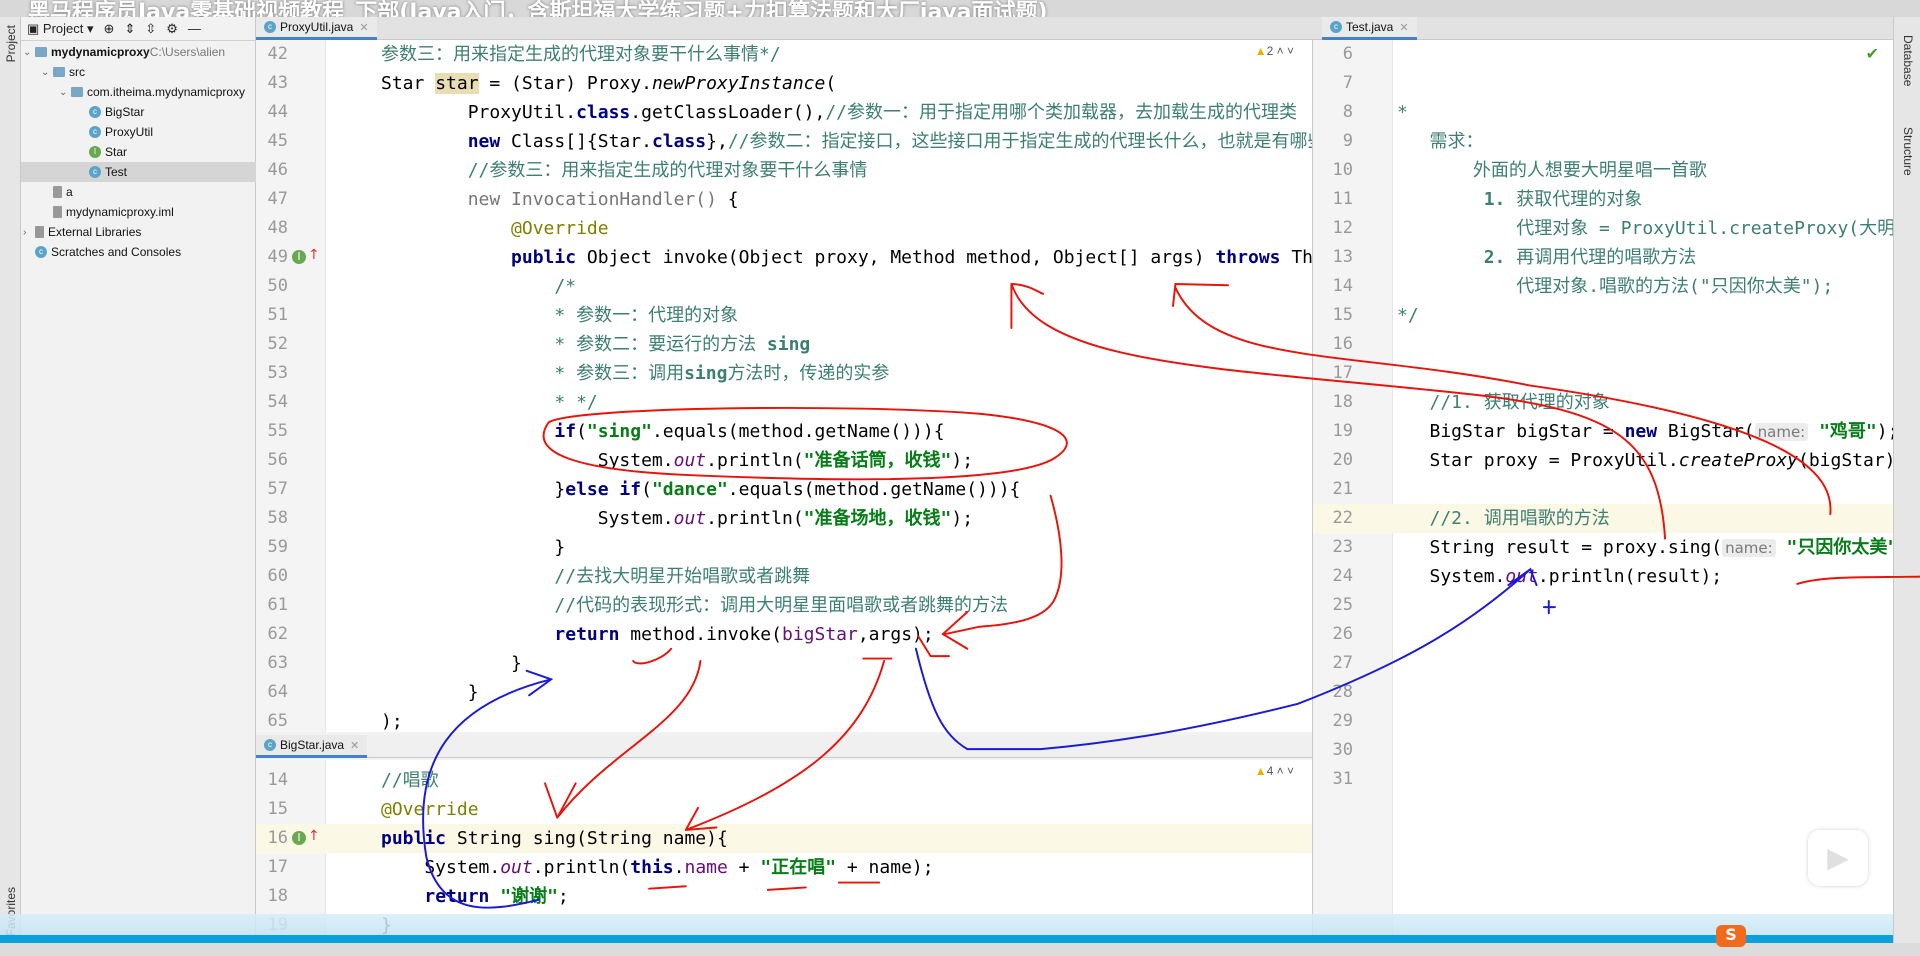  Describe the element at coordinates (784, 228) in the screenshot. I see `code-line: 48 @Override` at that location.